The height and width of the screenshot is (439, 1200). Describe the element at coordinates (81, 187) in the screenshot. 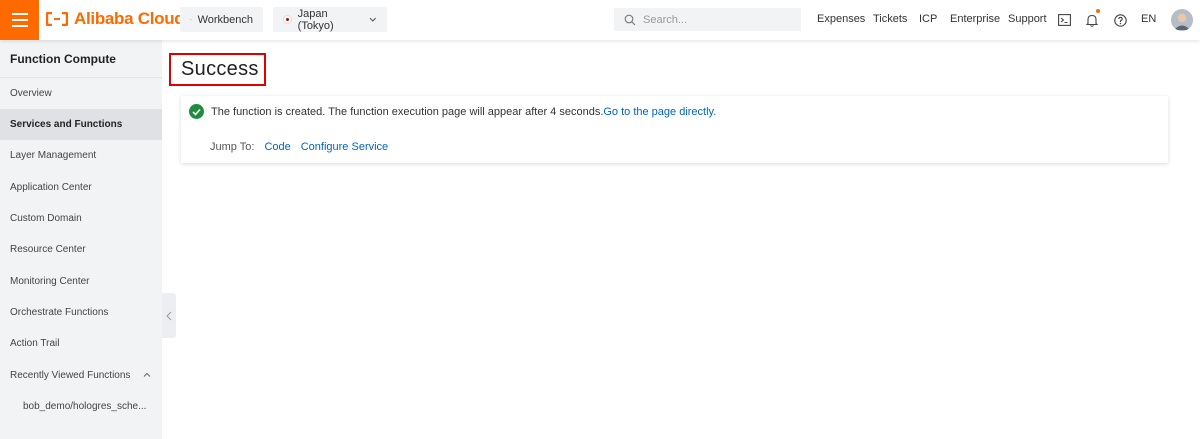

I see `sidebar-item-application-center: Application Center` at that location.